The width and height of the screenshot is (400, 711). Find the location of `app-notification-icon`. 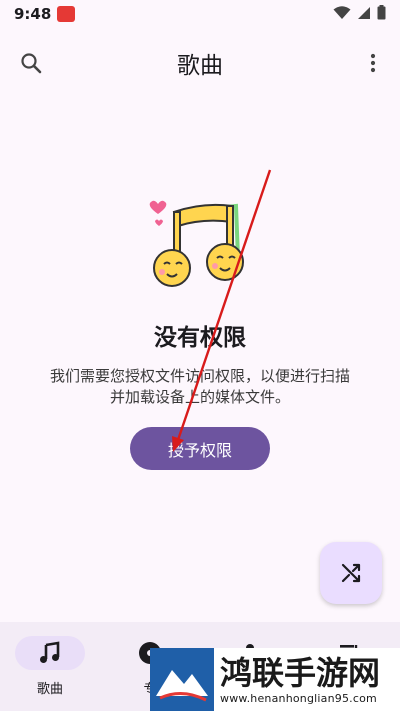

app-notification-icon is located at coordinates (66, 14).